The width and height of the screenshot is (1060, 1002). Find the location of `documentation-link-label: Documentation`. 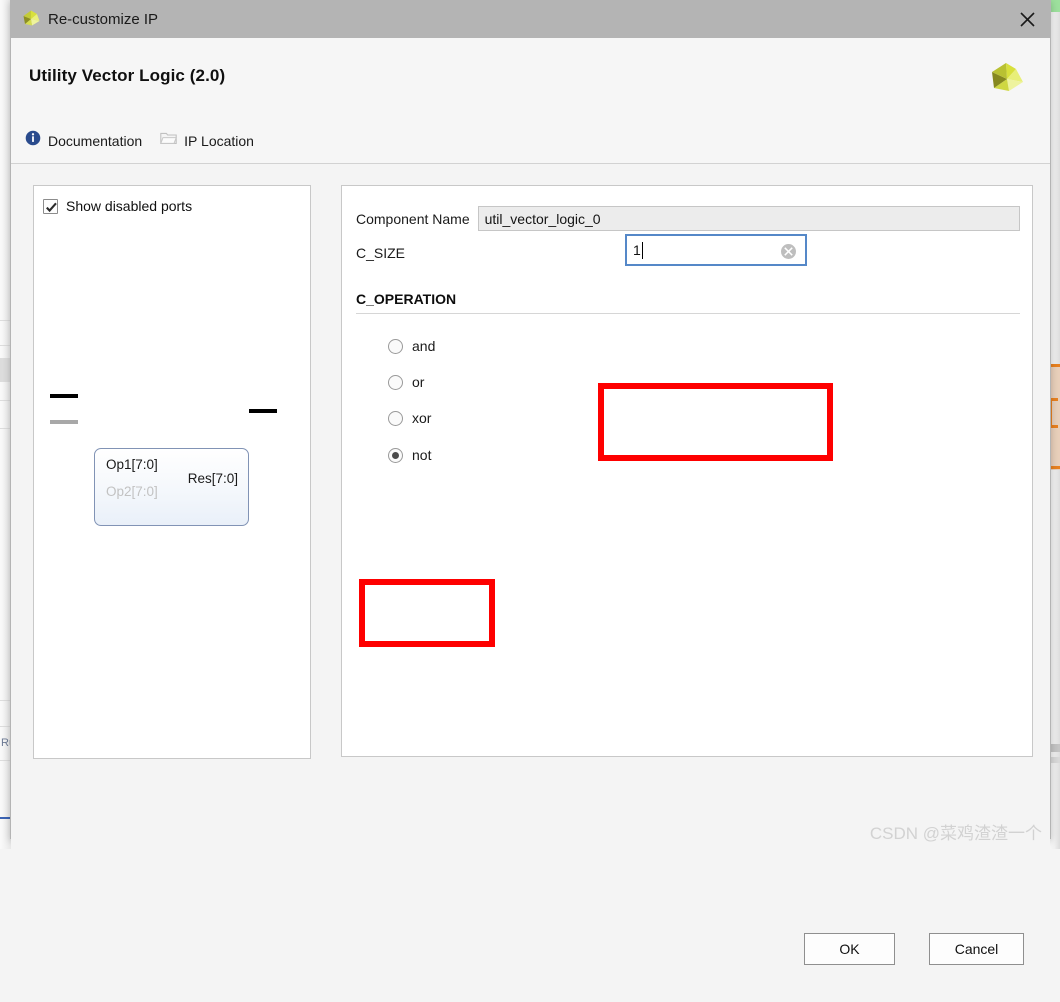

documentation-link-label: Documentation is located at coordinates (95, 140).